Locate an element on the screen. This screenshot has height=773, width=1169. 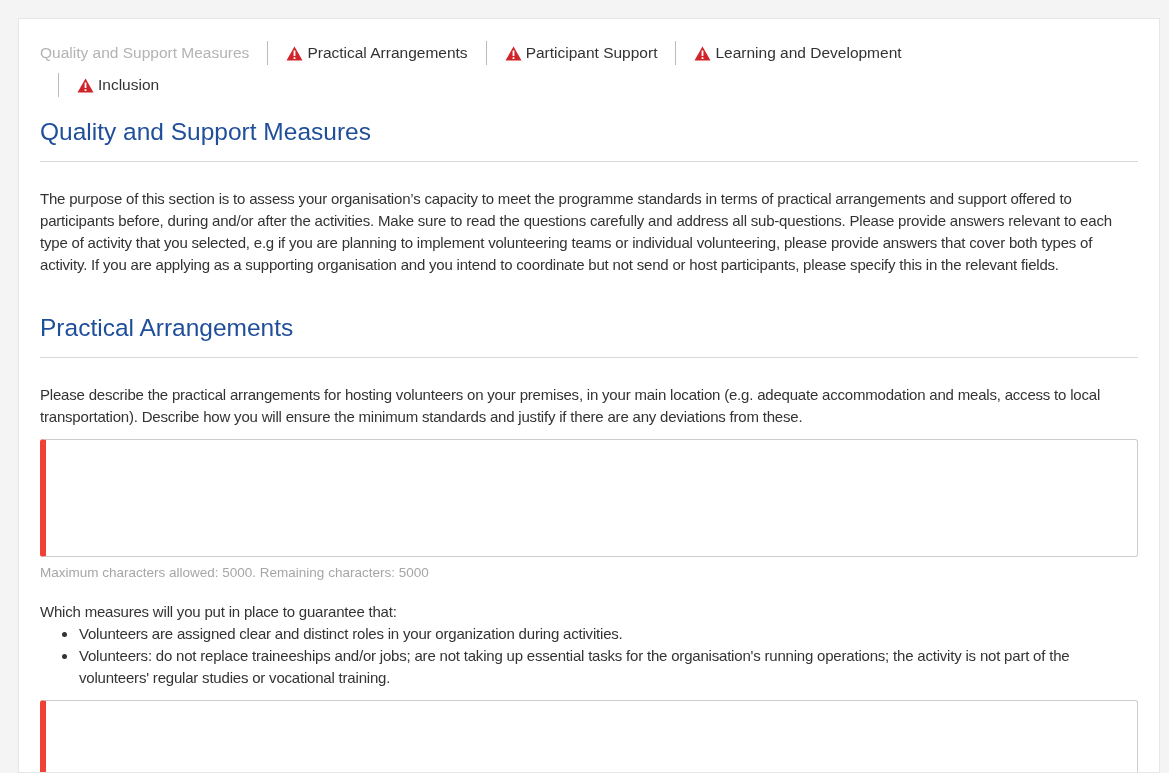
bullet-text: Volunteers: do not replace traineeships and/or jobs; are not taking up essential tasks for the organisation's running operations; the activity is not part of the volunteers' regular studies or vocational training. is located at coordinates (575, 667).